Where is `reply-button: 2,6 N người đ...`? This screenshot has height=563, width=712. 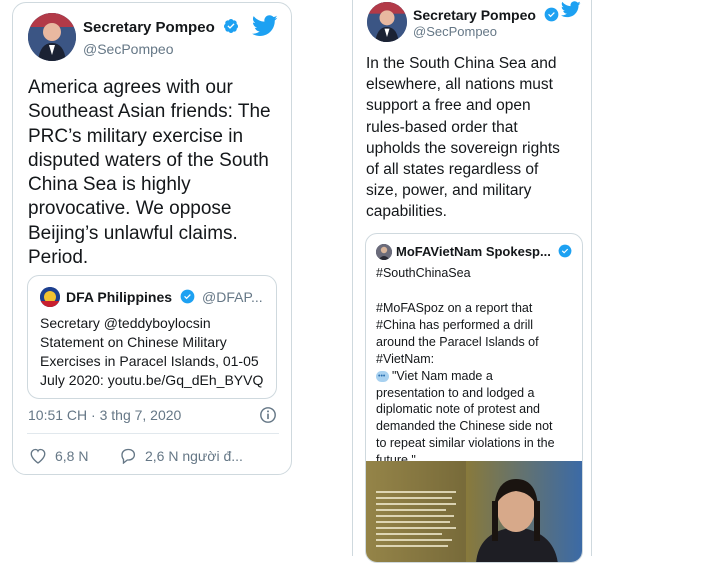
reply-button: 2,6 N người đ... is located at coordinates (181, 455).